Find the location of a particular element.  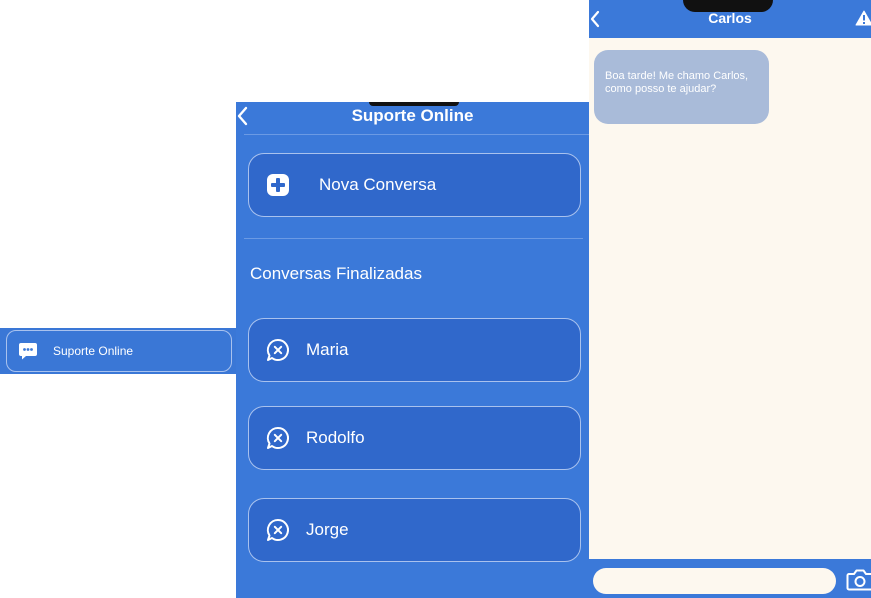

support-menu-label: Suporte Online is located at coordinates (93, 351).